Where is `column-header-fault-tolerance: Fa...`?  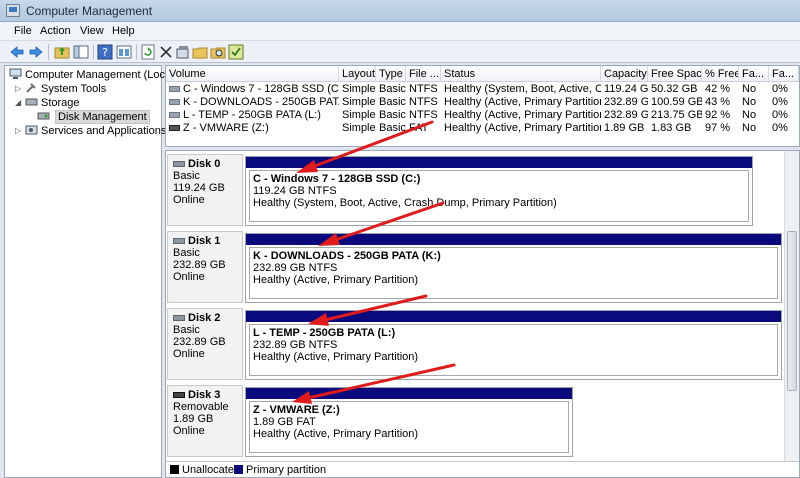 column-header-fault-tolerance: Fa... is located at coordinates (754, 74).